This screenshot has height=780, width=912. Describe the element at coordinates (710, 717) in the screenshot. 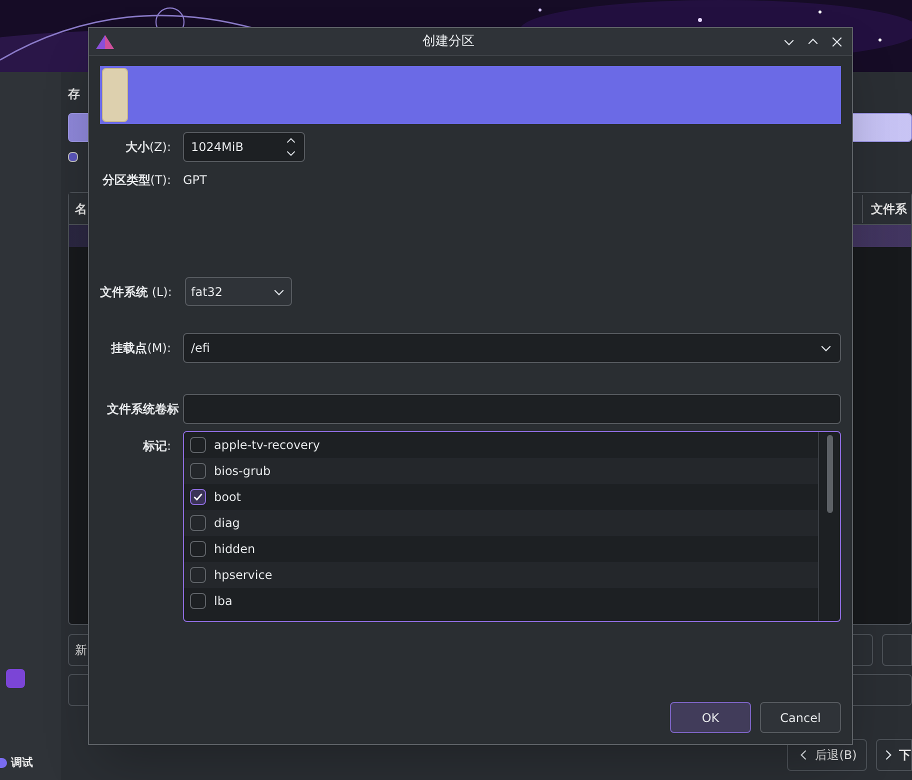

I see `dialog-button: OK` at that location.